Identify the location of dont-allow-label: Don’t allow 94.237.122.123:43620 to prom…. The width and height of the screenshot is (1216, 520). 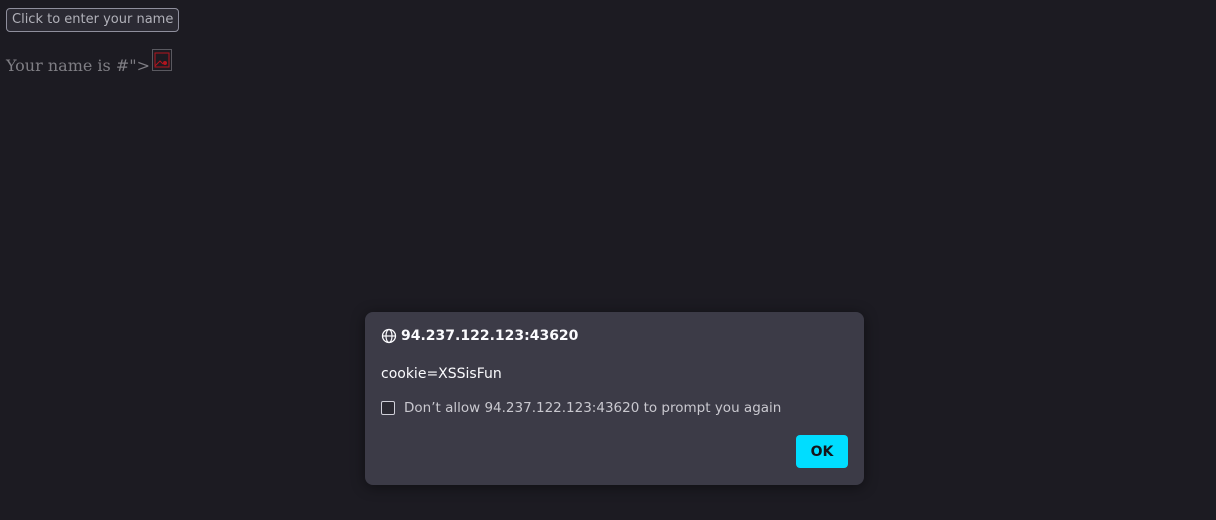
(592, 408).